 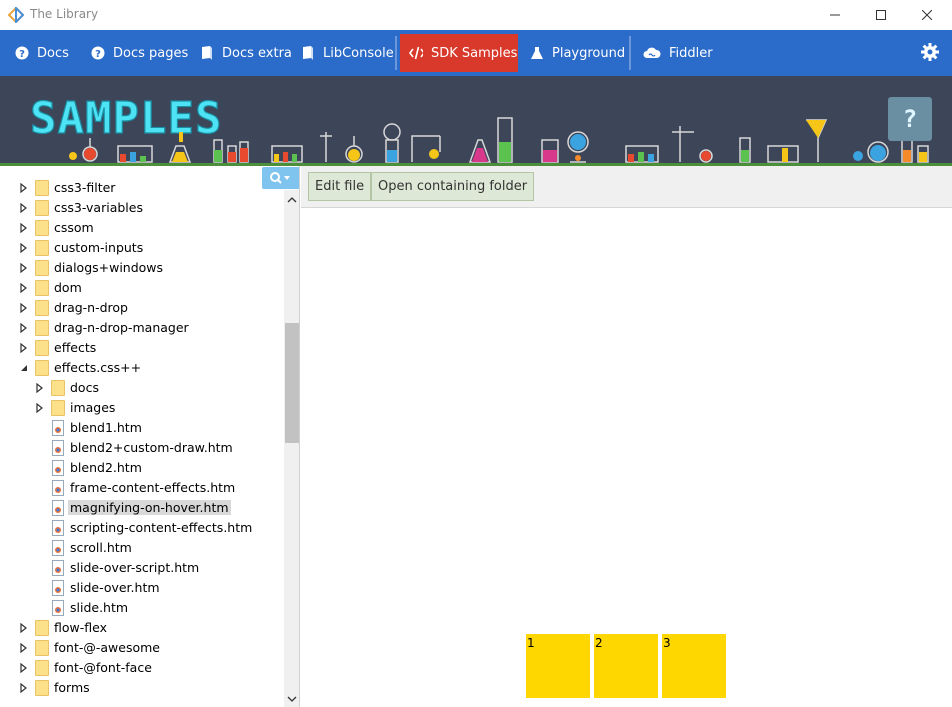 What do you see at coordinates (142, 688) in the screenshot?
I see `tree-folder-item: forms` at bounding box center [142, 688].